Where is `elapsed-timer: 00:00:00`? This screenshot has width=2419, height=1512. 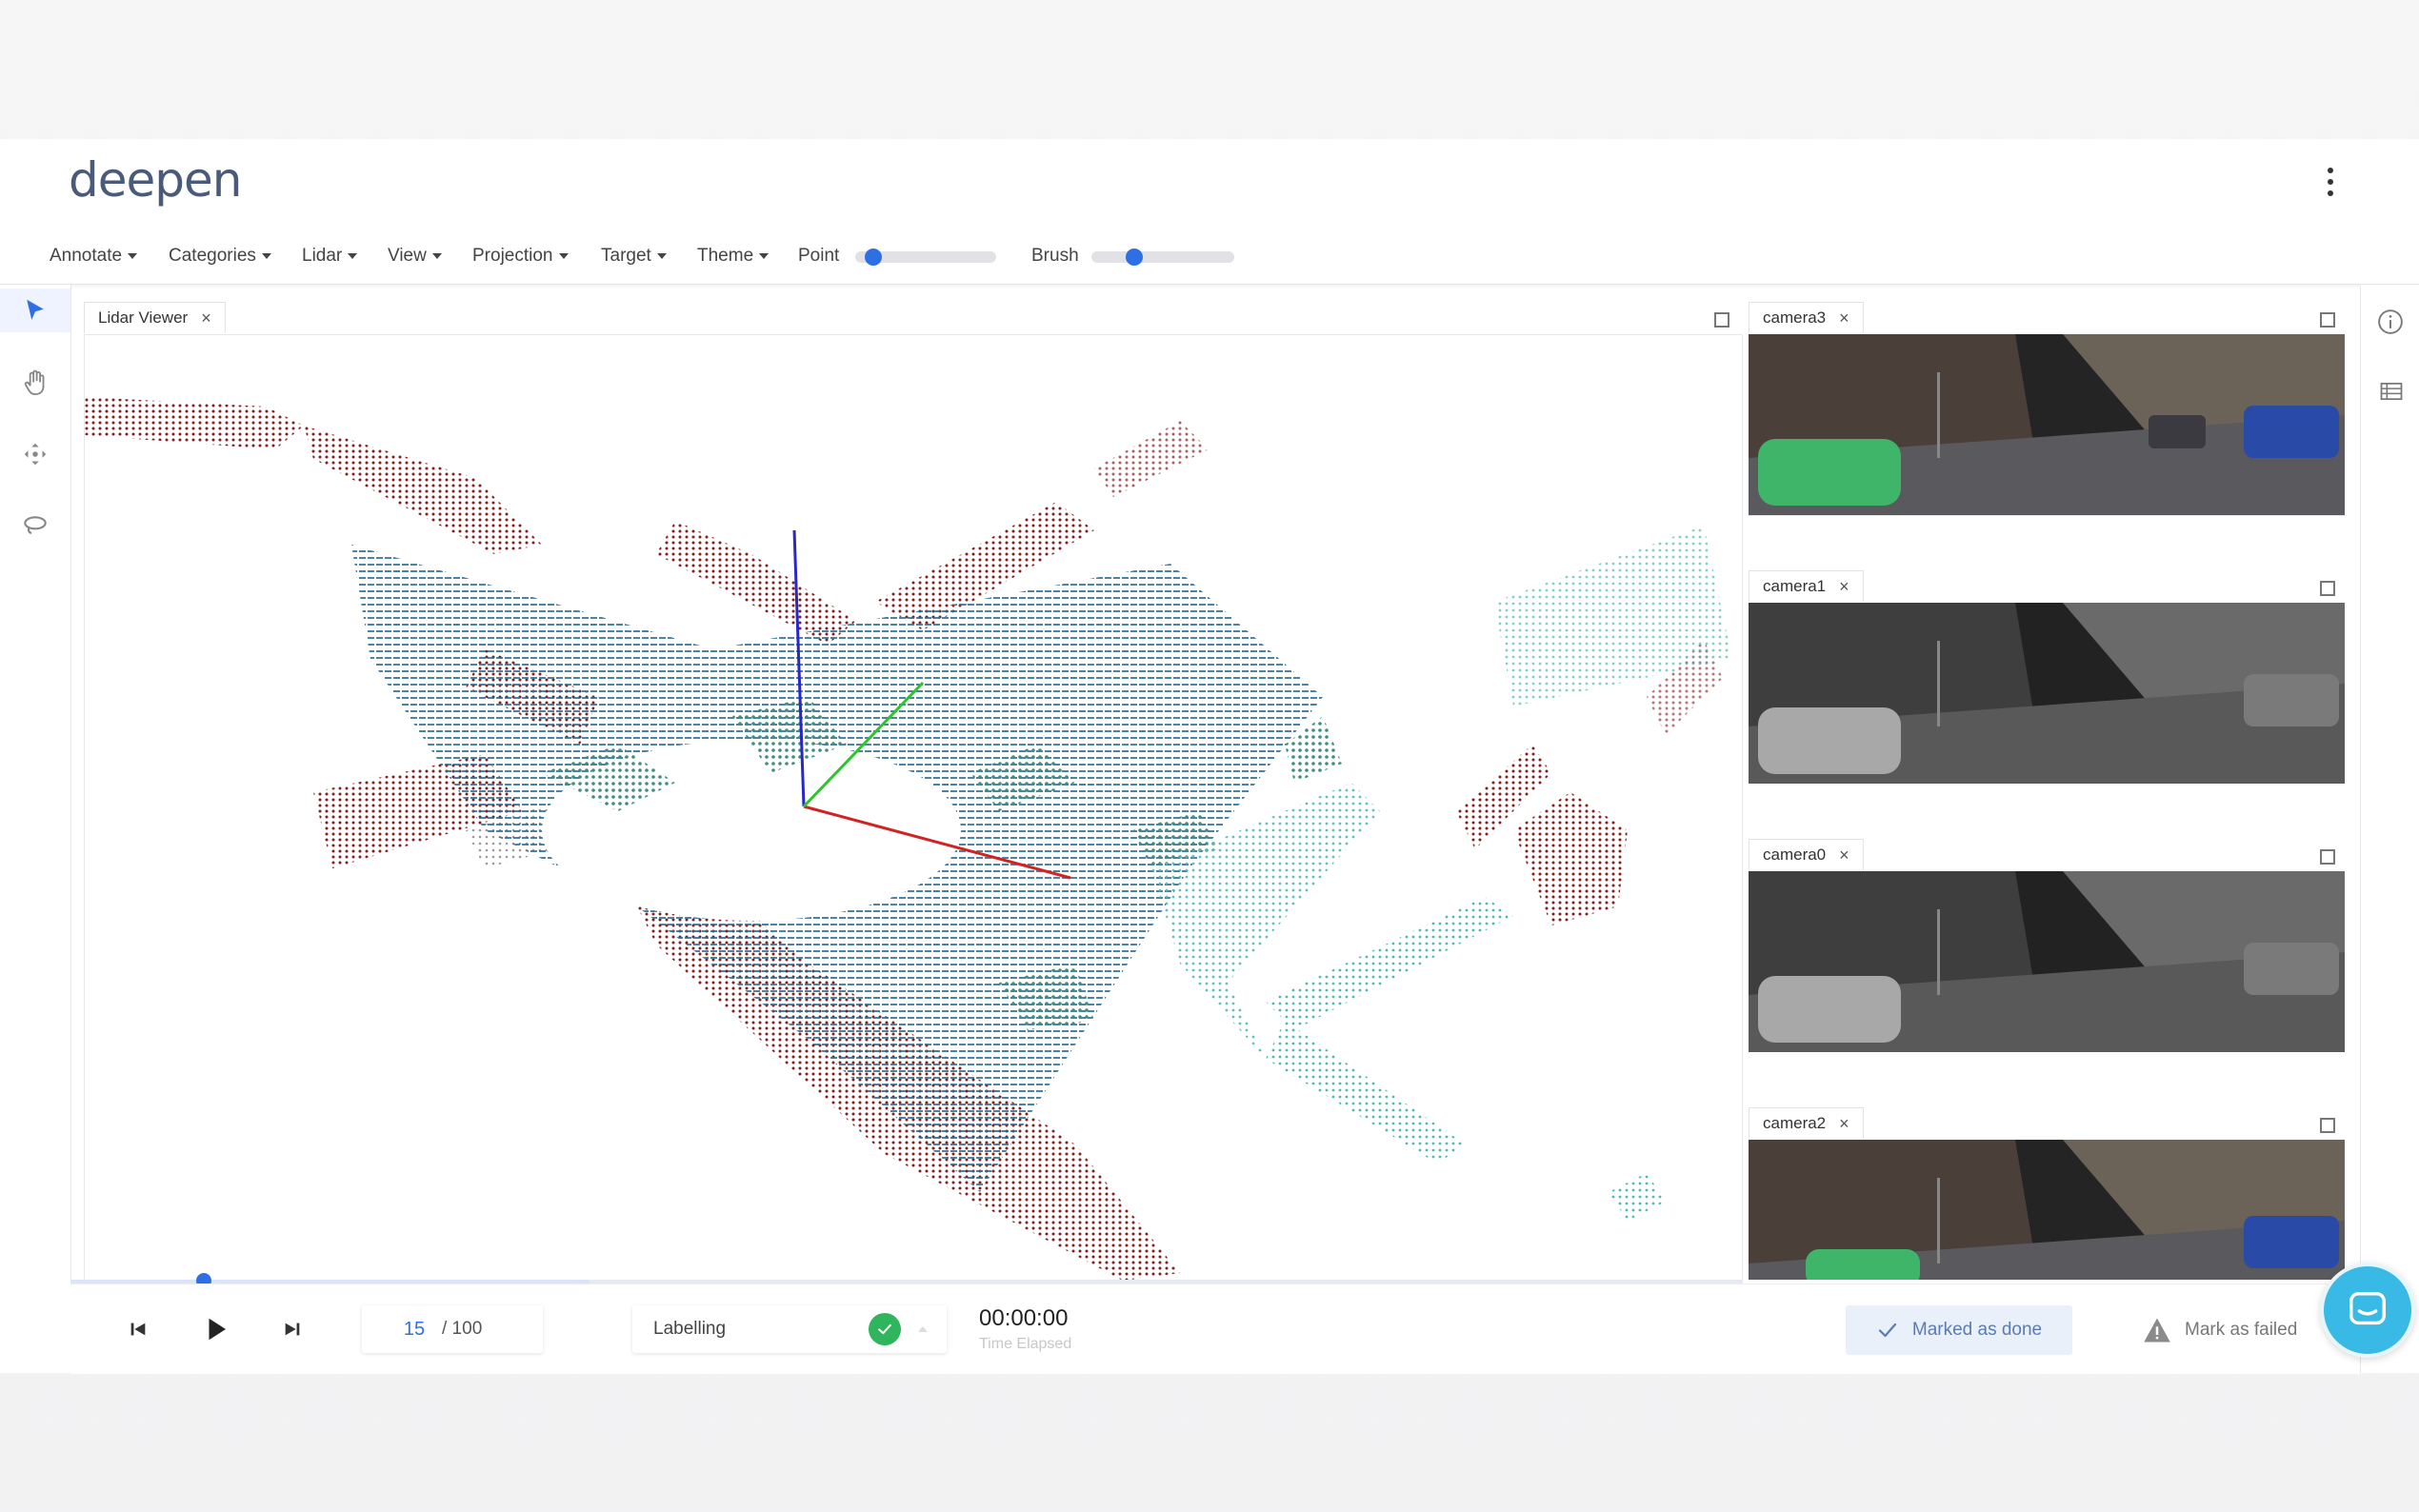 elapsed-timer: 00:00:00 is located at coordinates (1024, 1318).